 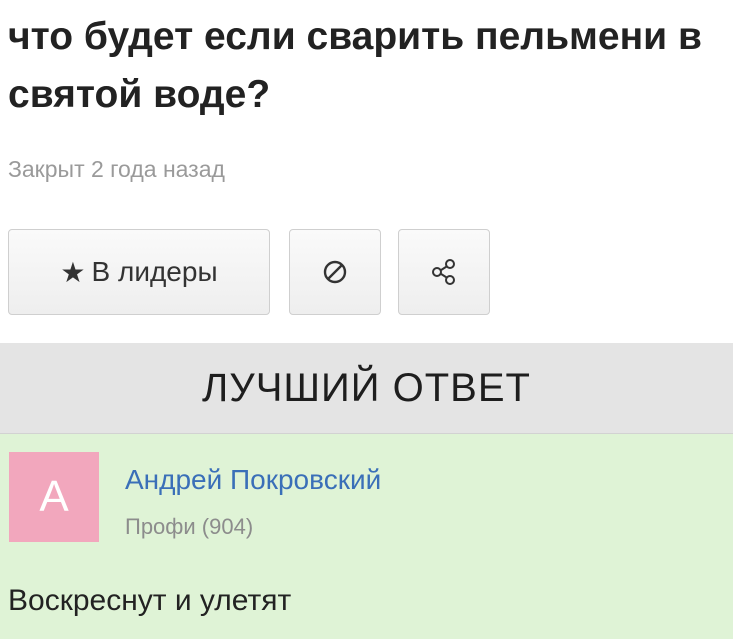 I want to click on share-button, so click(x=444, y=272).